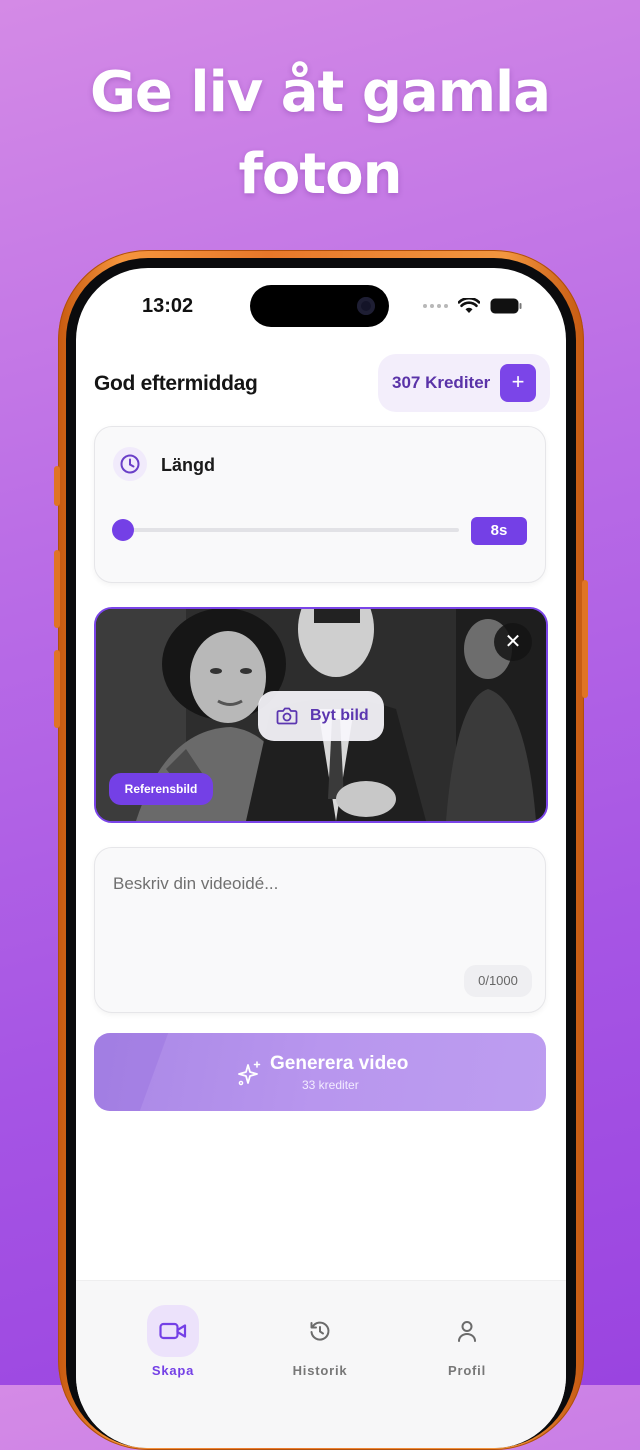 Image resolution: width=640 pixels, height=1450 pixels. Describe the element at coordinates (173, 1370) in the screenshot. I see `tab-label-skapa: Skapa` at that location.